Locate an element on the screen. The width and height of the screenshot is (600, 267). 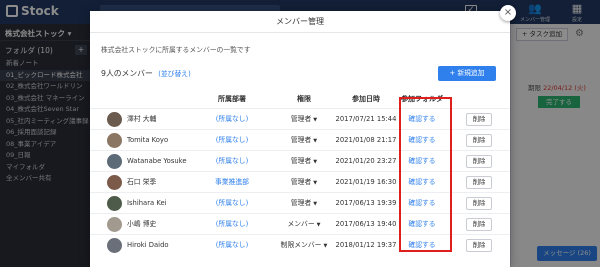
member-name: 澤村 大輔 is located at coordinates (142, 119).